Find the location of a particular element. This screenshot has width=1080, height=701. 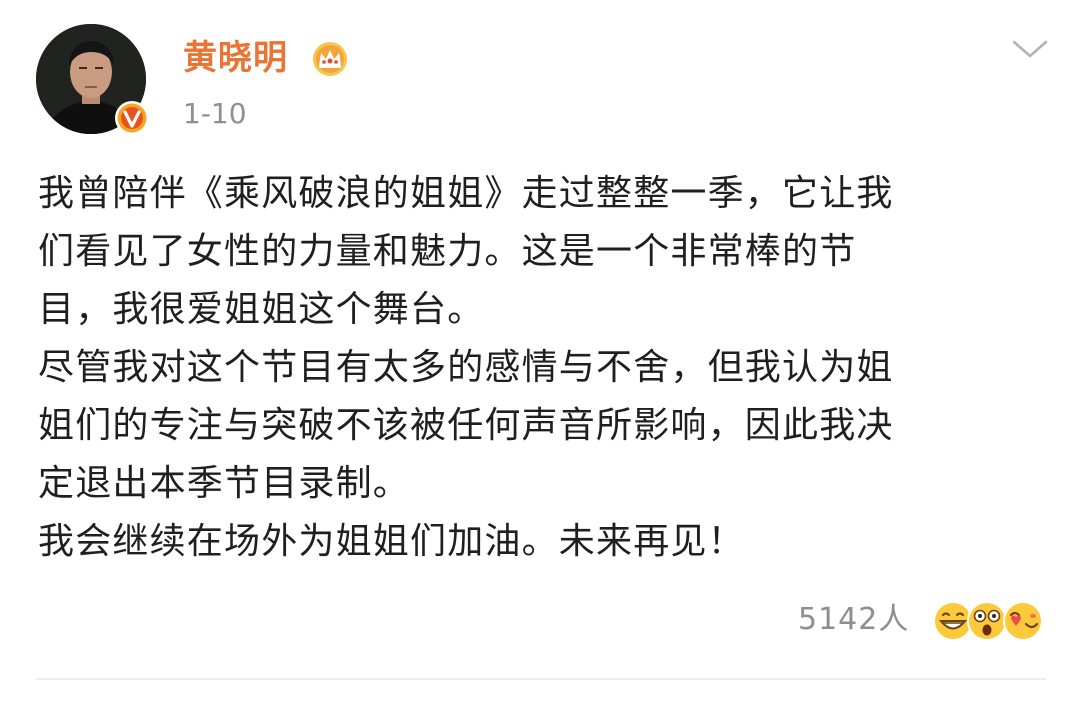

post-text-line: 姐们的专注与突破不该被任何声音所影响，因此我决 is located at coordinates (466, 425).